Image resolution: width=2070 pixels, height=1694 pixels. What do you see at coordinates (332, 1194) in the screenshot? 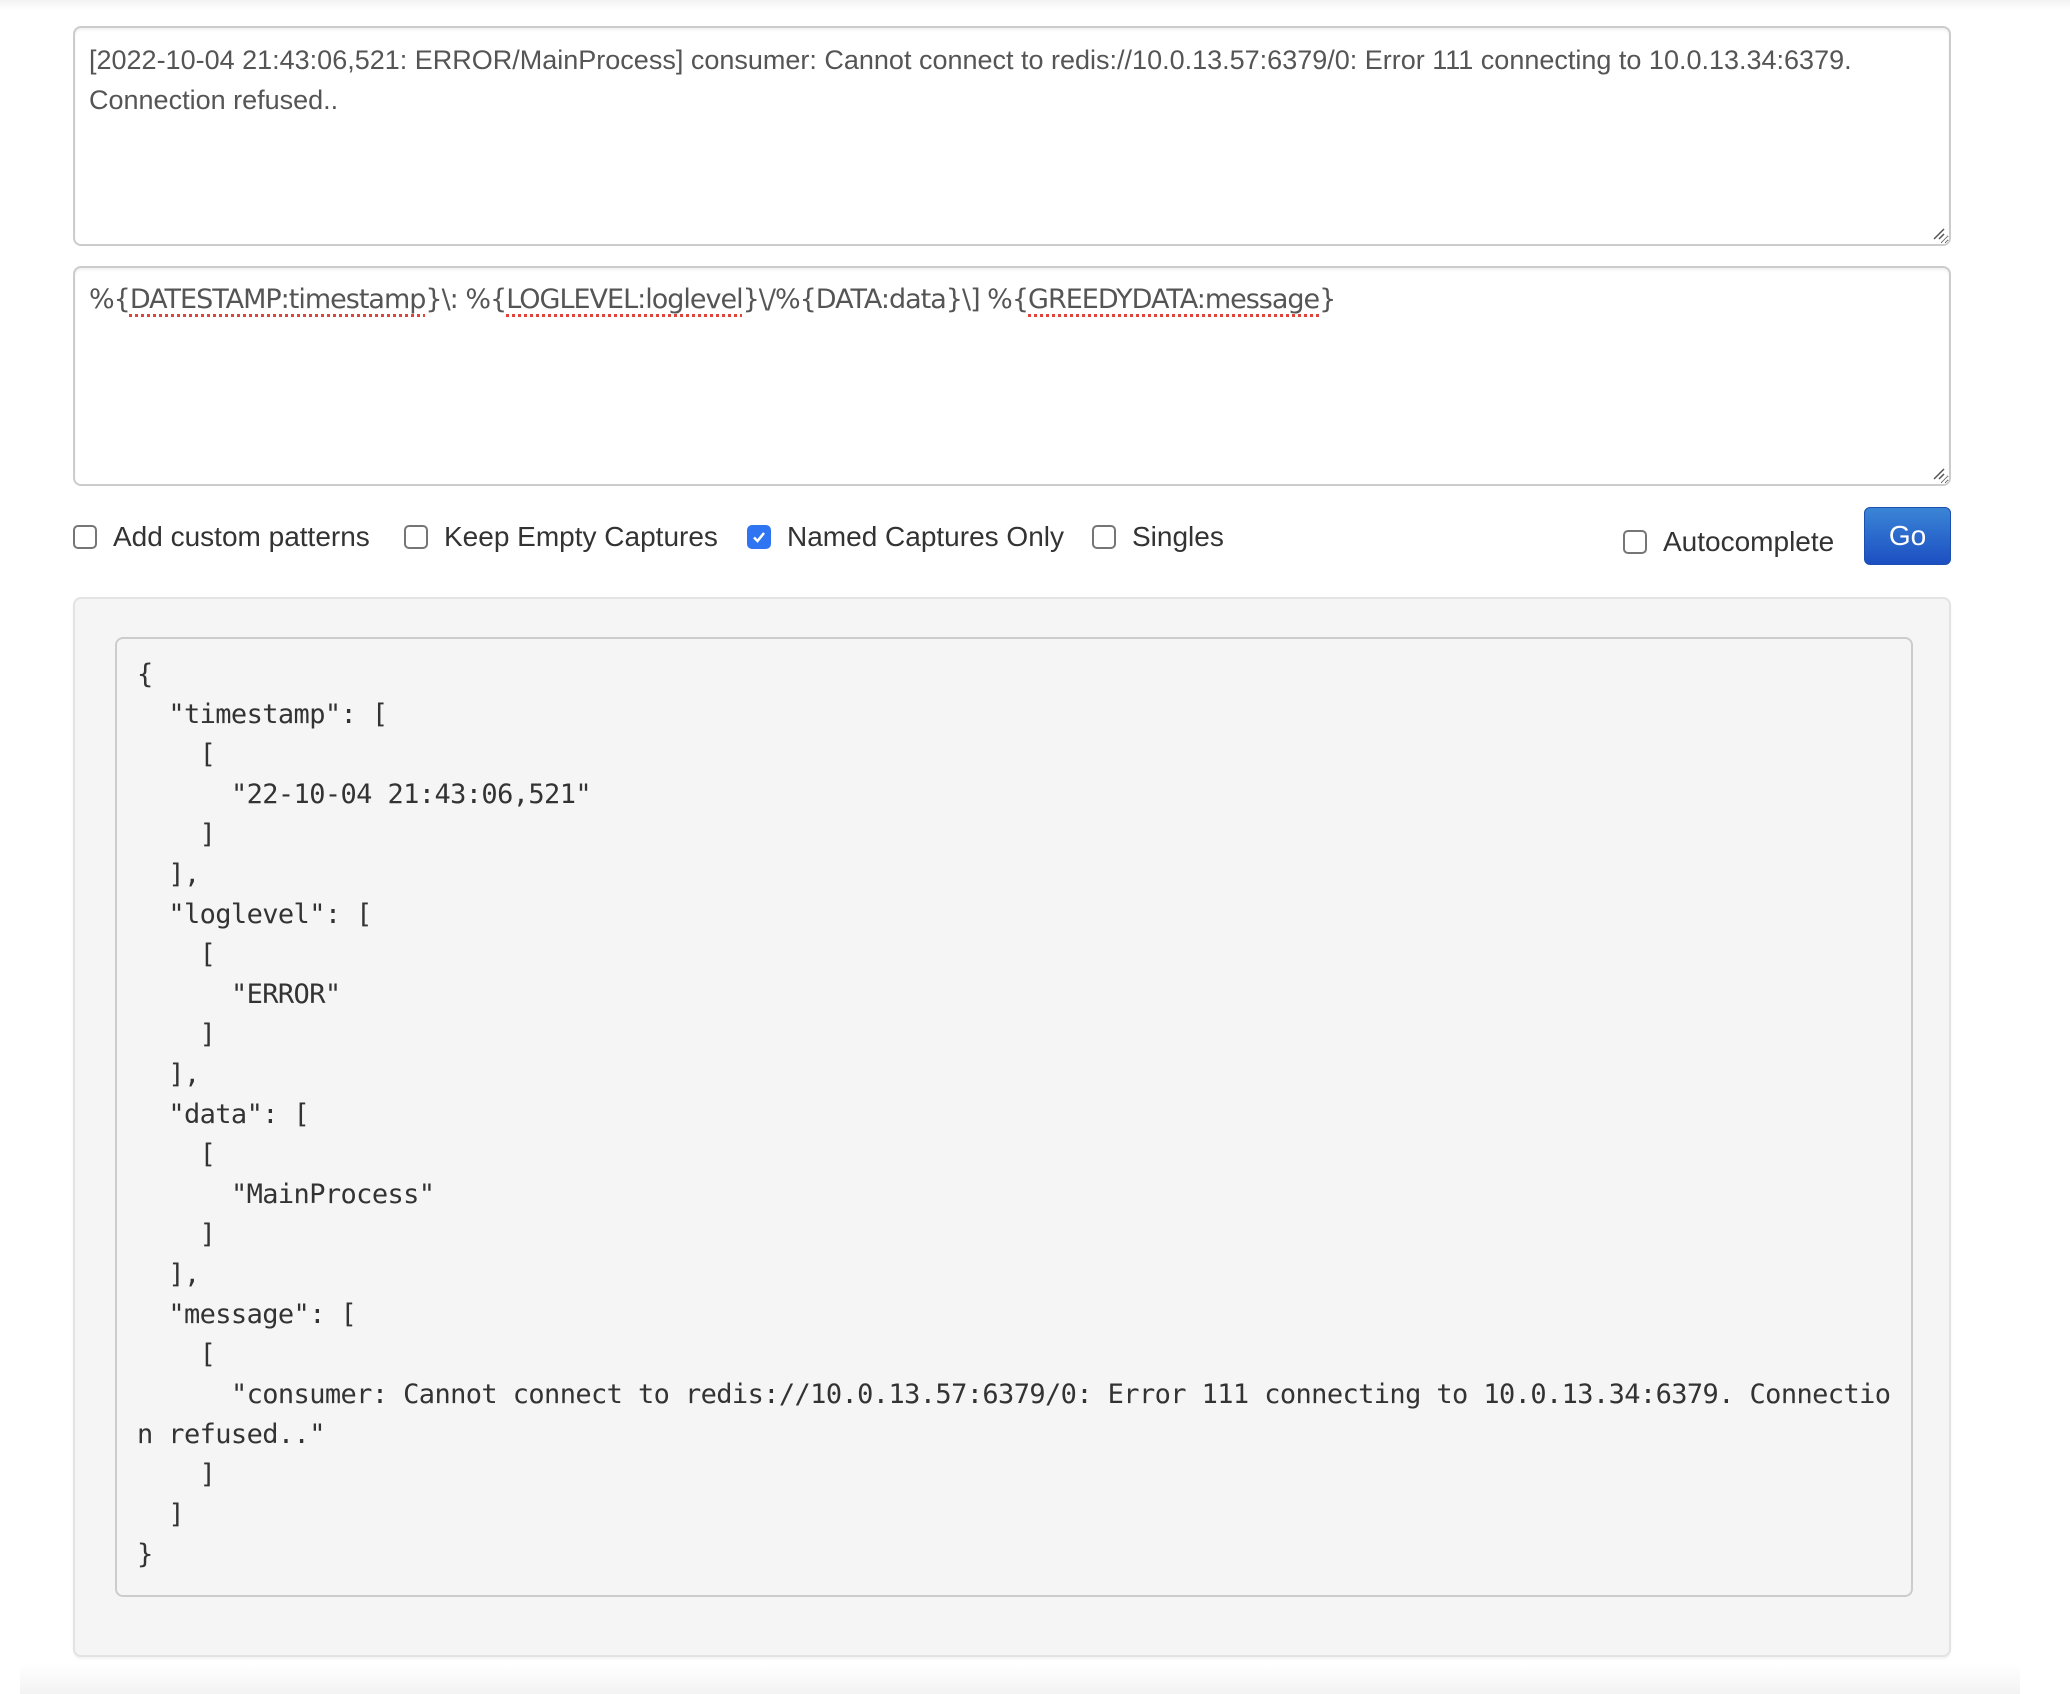
I see `result-json-line: "MainProcess"` at bounding box center [332, 1194].